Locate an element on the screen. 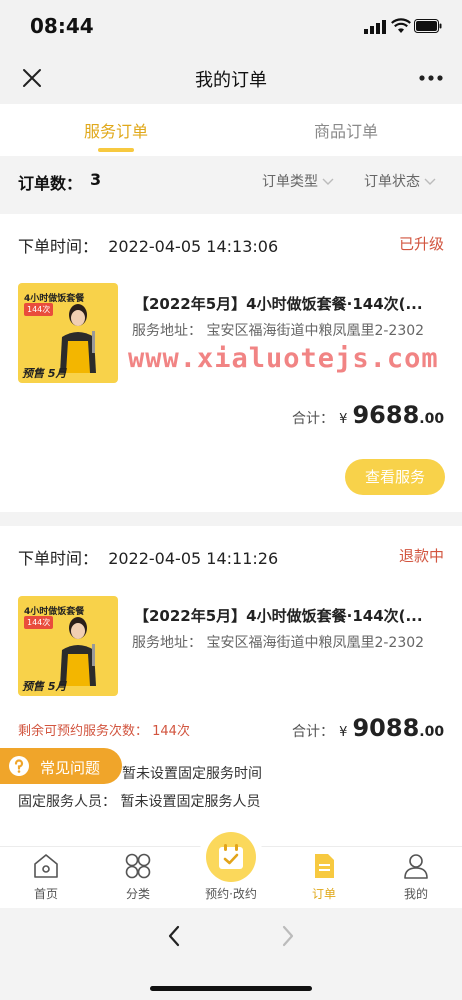 Image resolution: width=462 pixels, height=1000 pixels. order-icon is located at coordinates (324, 866).